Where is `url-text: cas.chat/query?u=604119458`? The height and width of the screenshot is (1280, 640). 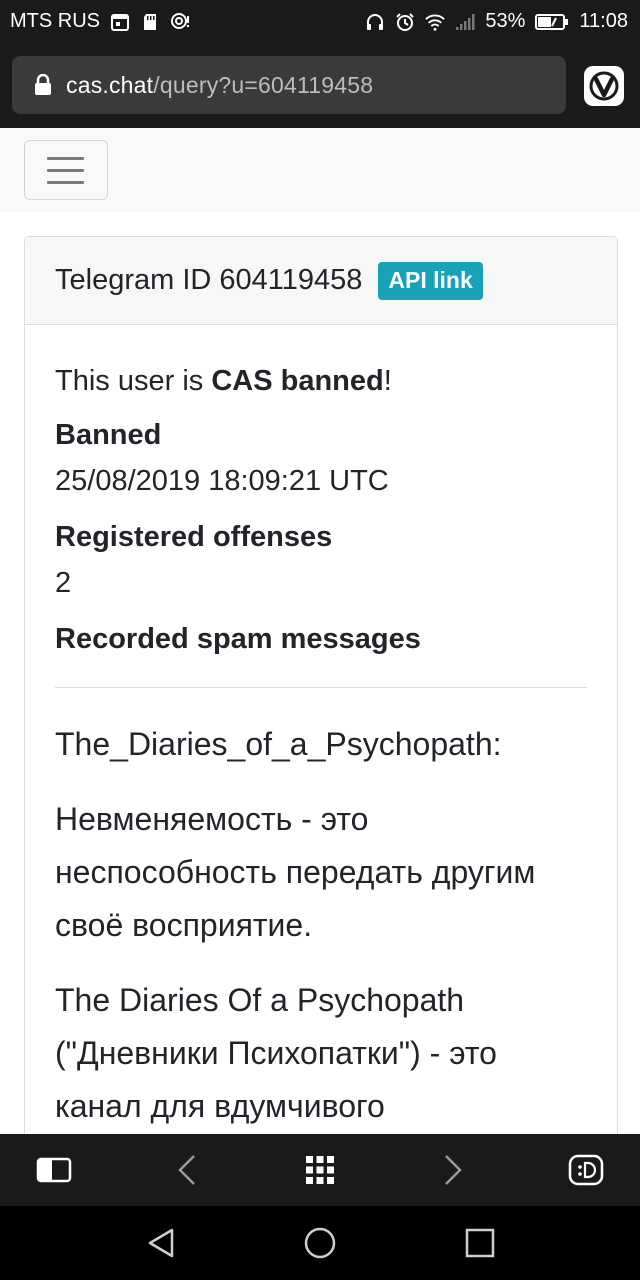
url-text: cas.chat/query?u=604119458 is located at coordinates (219, 85).